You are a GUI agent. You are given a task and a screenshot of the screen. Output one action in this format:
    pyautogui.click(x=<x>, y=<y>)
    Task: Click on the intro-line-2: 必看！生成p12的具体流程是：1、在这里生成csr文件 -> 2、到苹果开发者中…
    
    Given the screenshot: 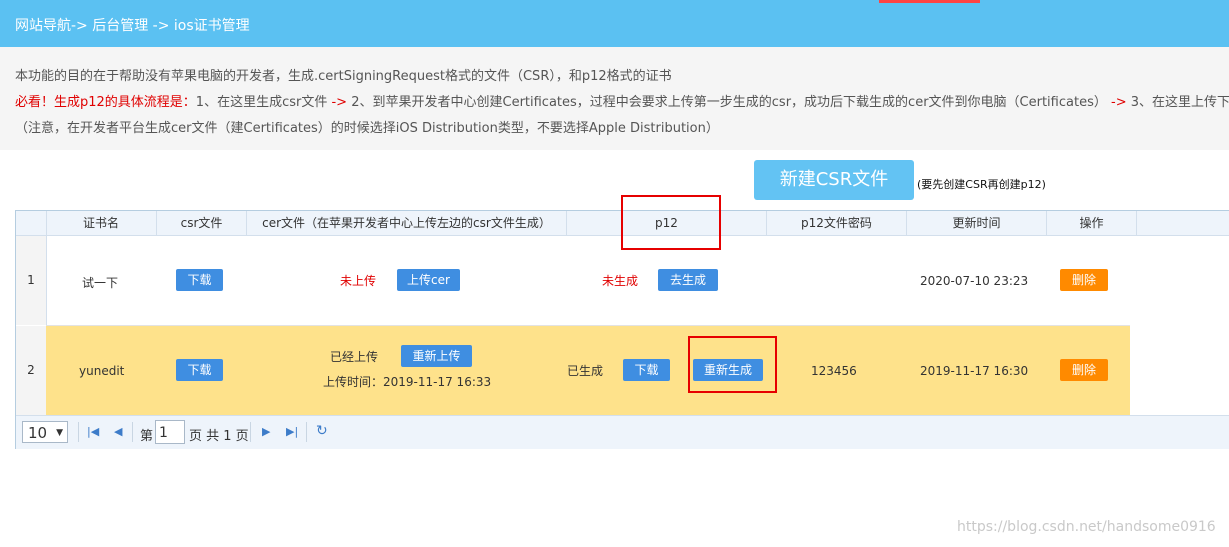 What is the action you would take?
    pyautogui.click(x=622, y=100)
    